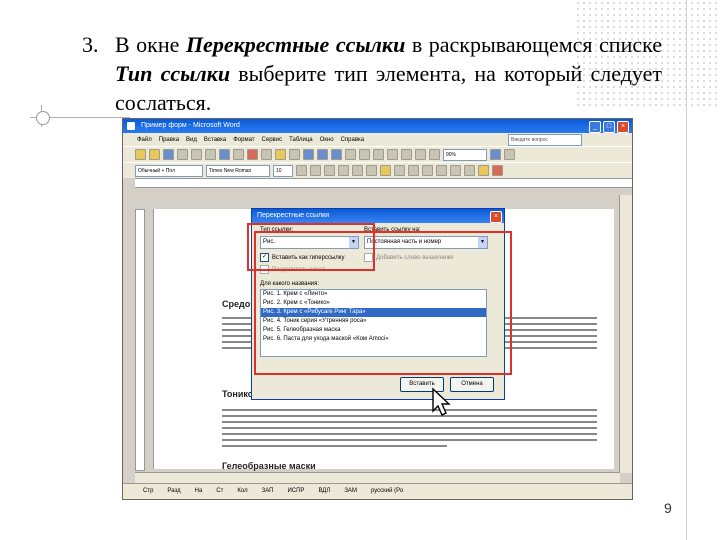 Image resolution: width=720 pixels, height=540 pixels. Describe the element at coordinates (182, 154) in the screenshot. I see `permission-icon` at that location.